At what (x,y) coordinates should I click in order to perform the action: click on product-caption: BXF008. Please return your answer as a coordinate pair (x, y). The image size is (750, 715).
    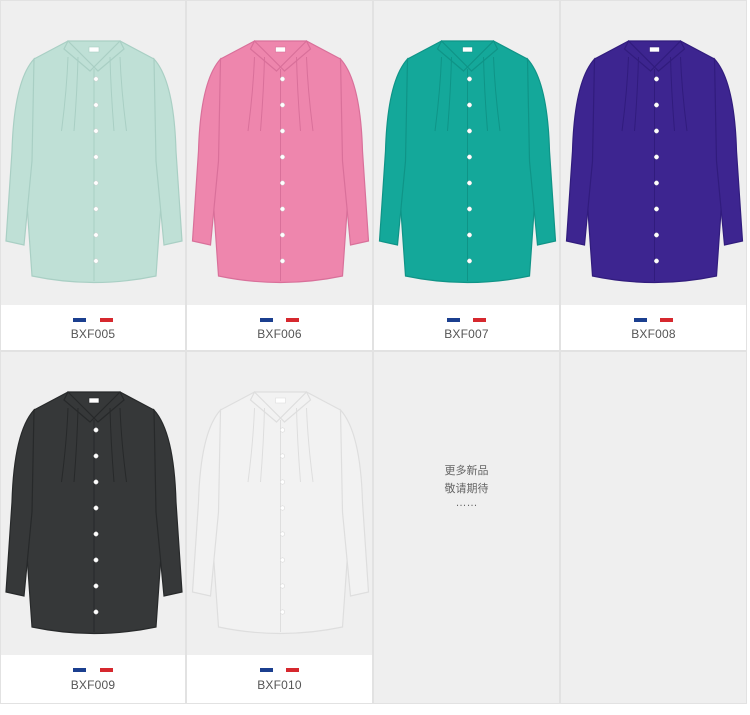
    Looking at the image, I should click on (653, 327).